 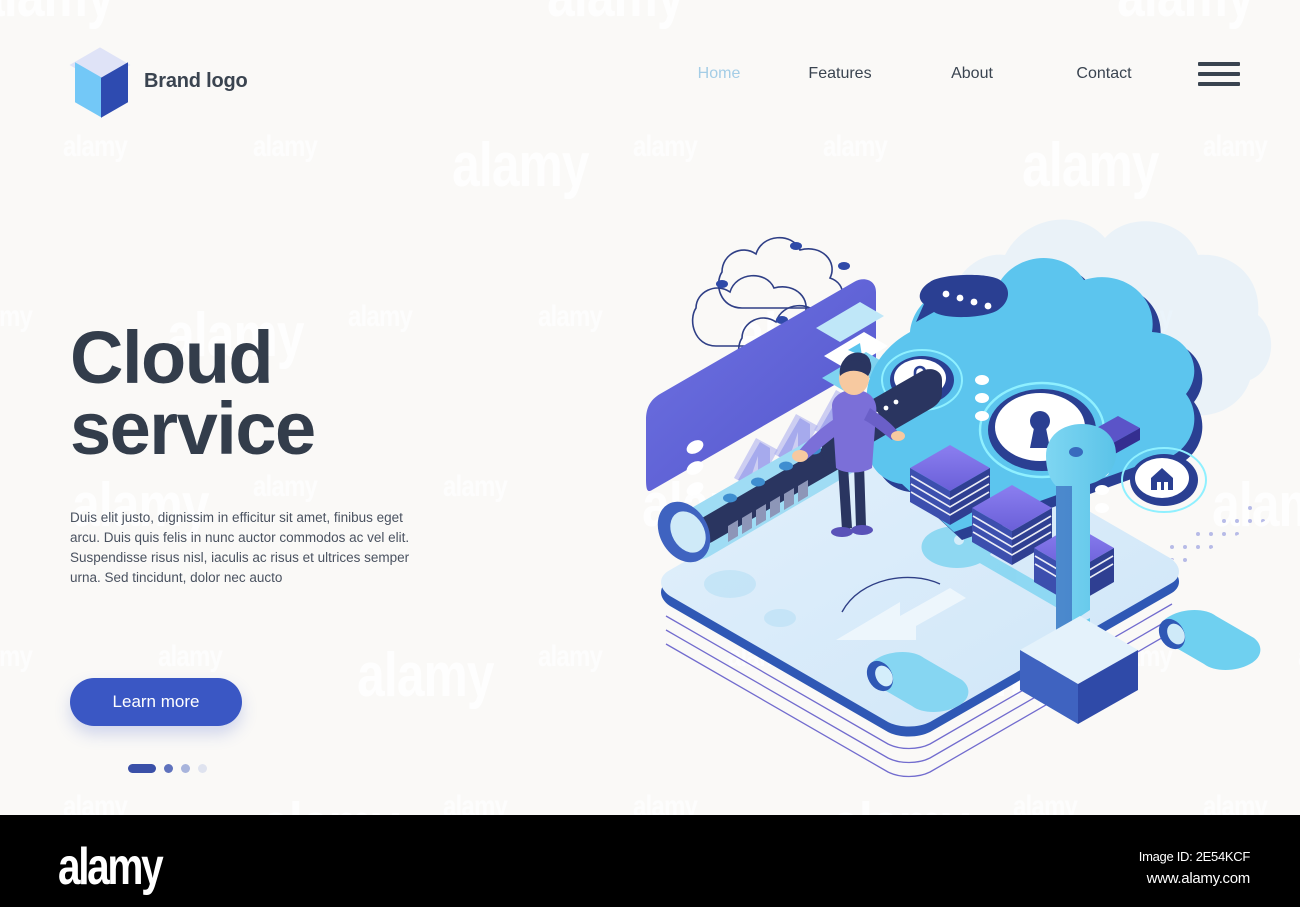 I want to click on nav-link-about: About, so click(x=972, y=74).